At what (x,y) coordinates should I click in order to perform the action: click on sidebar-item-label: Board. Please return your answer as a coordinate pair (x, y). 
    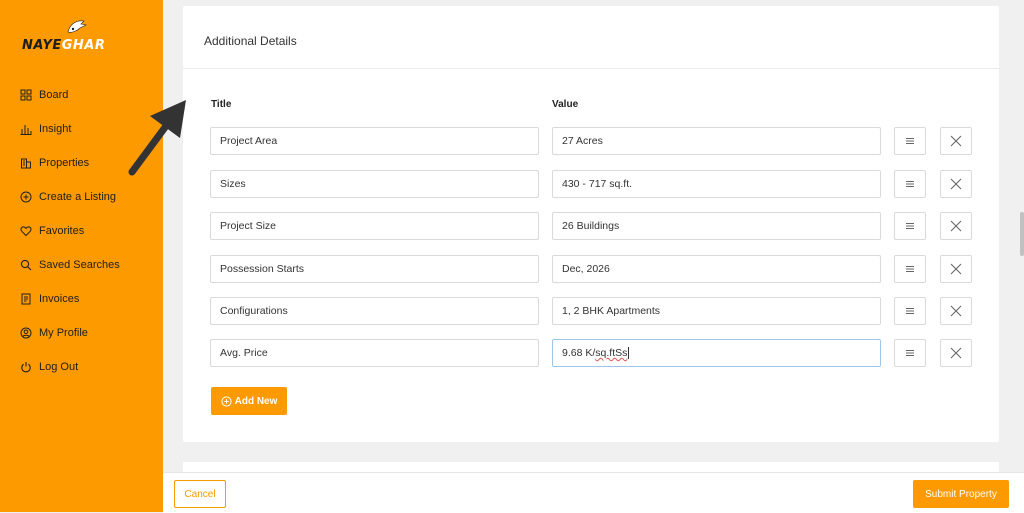
    Looking at the image, I should click on (54, 95).